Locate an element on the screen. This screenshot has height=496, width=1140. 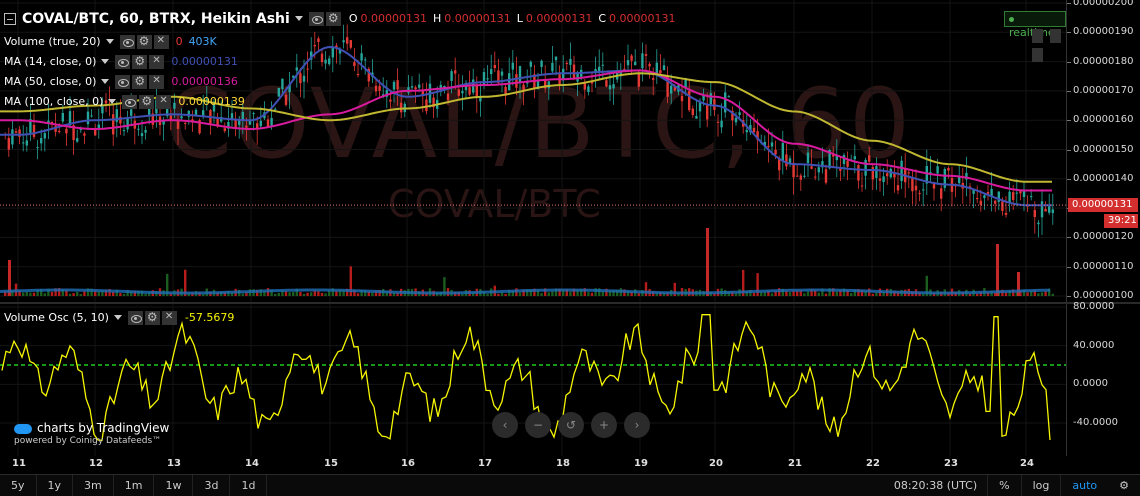
restore-icon is located at coordinates (1037, 36).